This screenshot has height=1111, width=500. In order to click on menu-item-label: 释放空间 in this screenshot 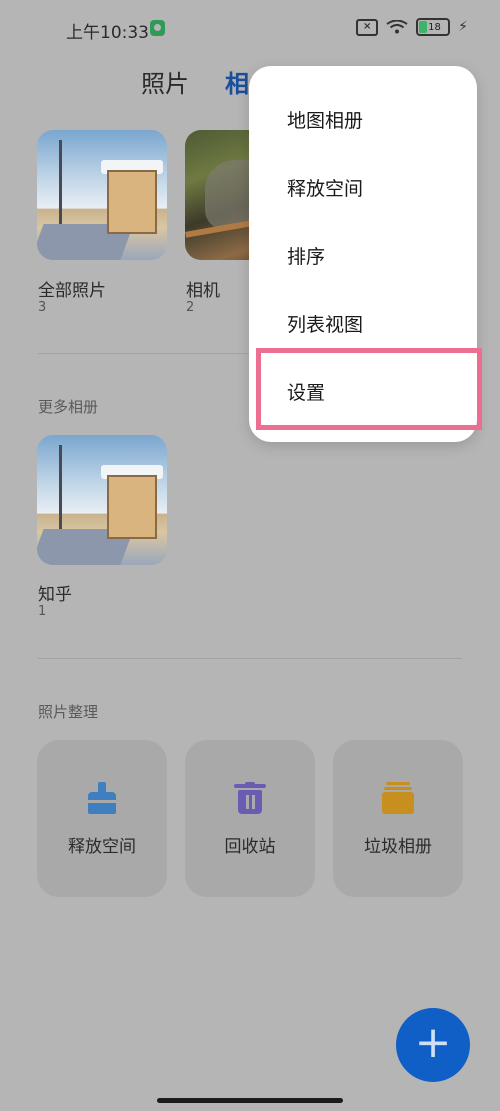, I will do `click(325, 189)`.